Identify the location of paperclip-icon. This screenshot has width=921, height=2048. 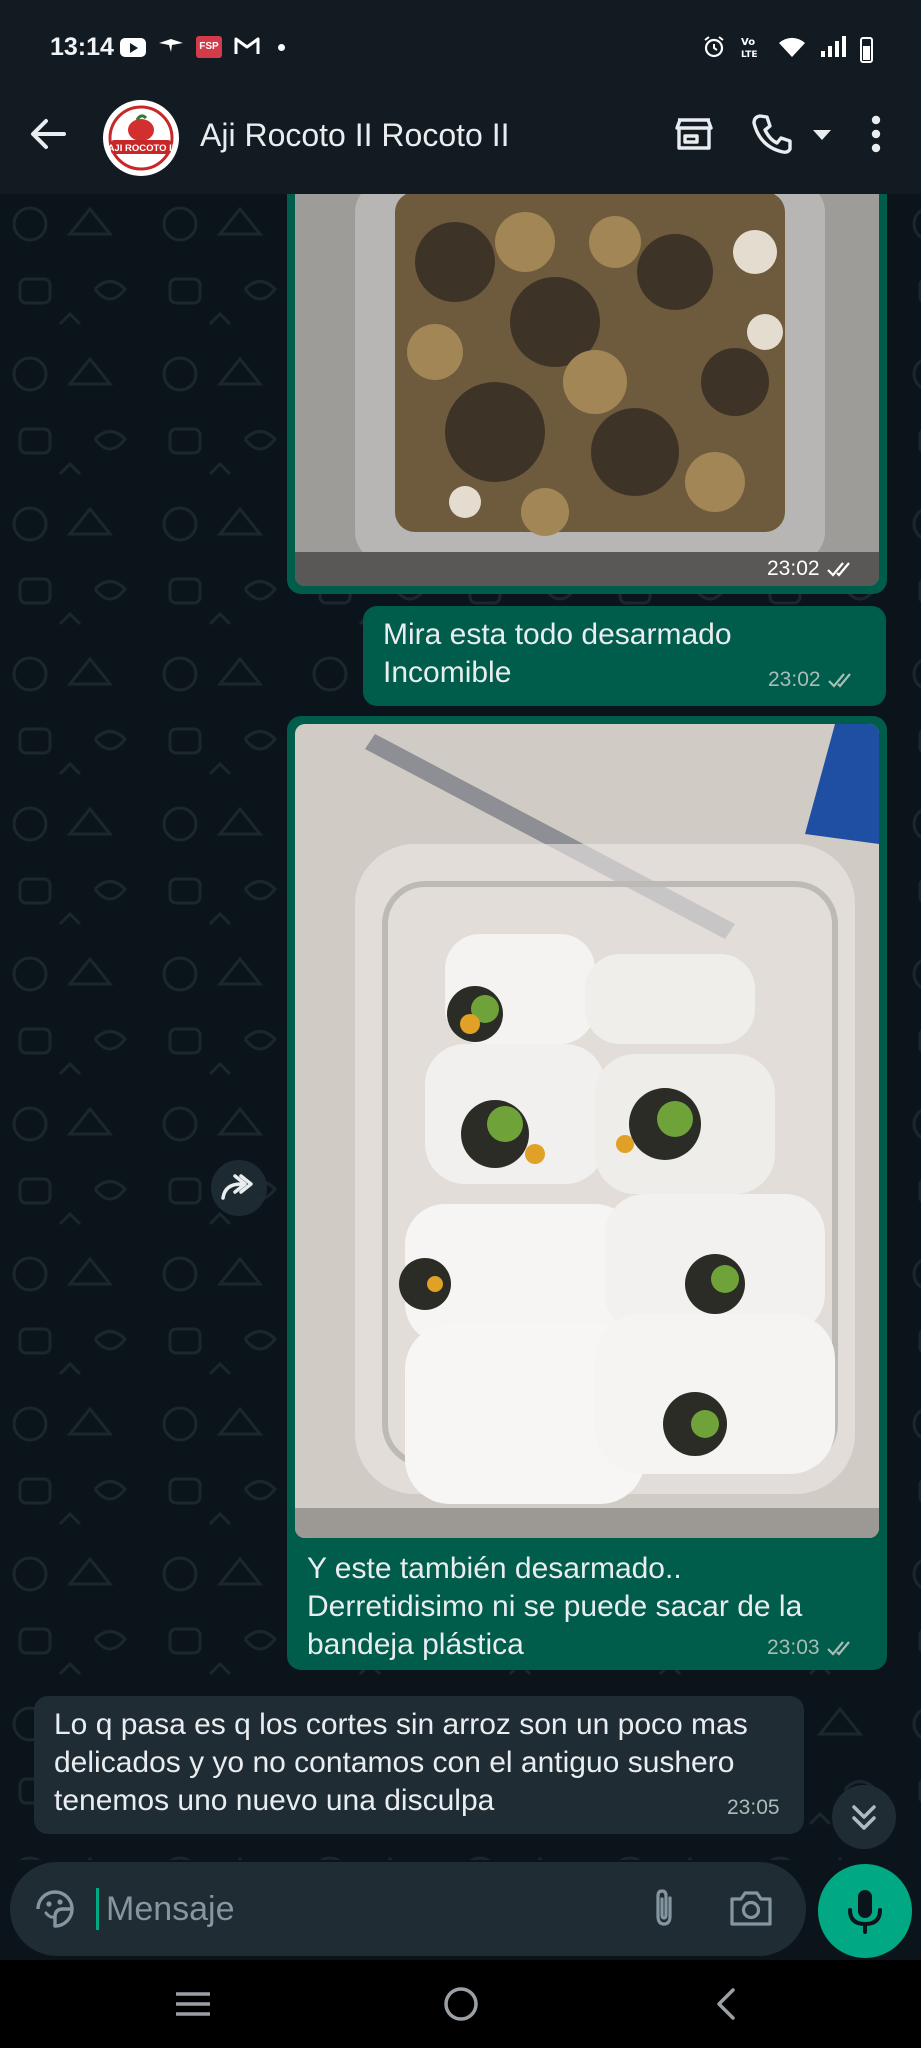
(664, 1908).